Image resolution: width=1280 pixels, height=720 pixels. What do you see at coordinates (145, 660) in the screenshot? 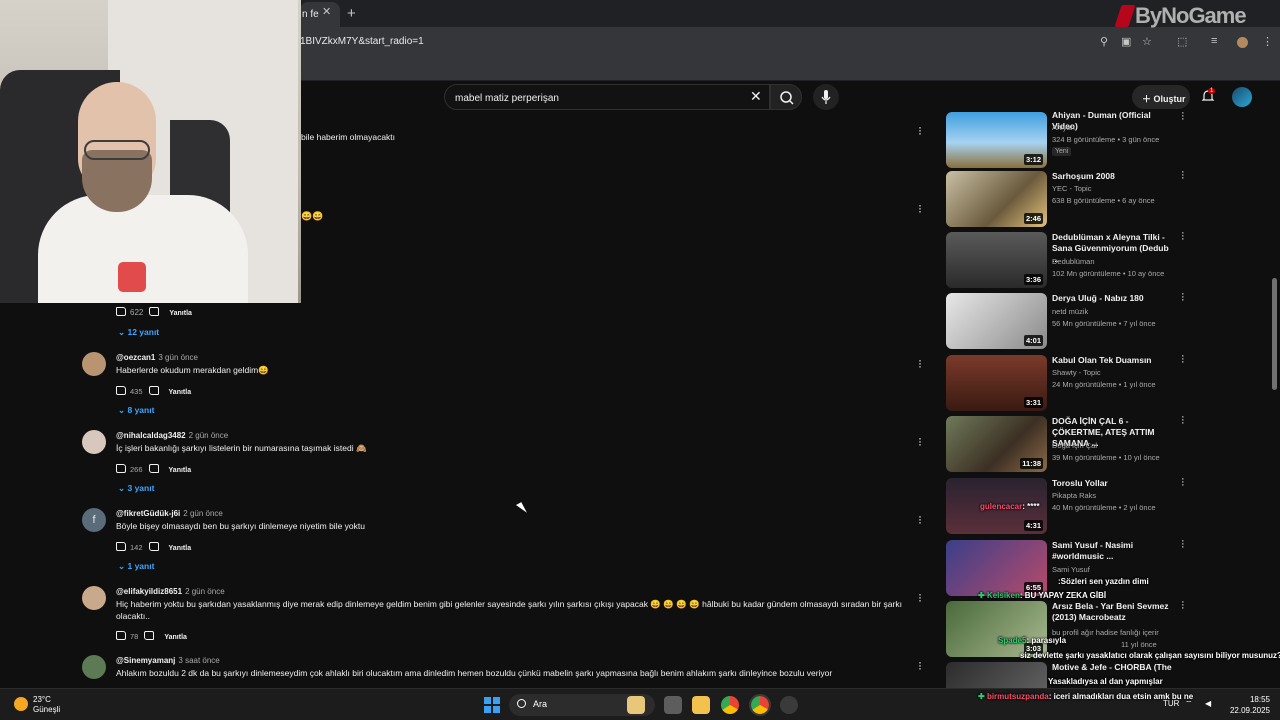
I see `comment-author: @Sinemyamanj` at bounding box center [145, 660].